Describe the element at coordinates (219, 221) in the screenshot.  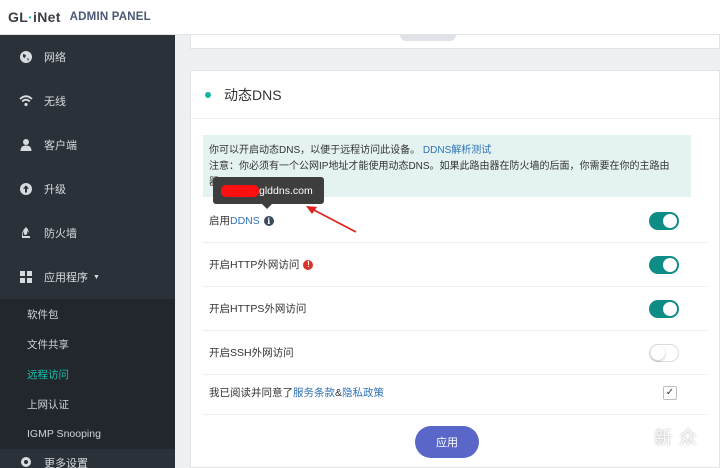
I see `row-label: 启用` at that location.